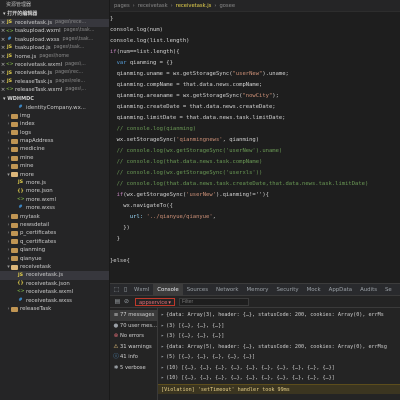 The height and width of the screenshot is (400, 400). I want to click on tab-network: Network, so click(227, 290).